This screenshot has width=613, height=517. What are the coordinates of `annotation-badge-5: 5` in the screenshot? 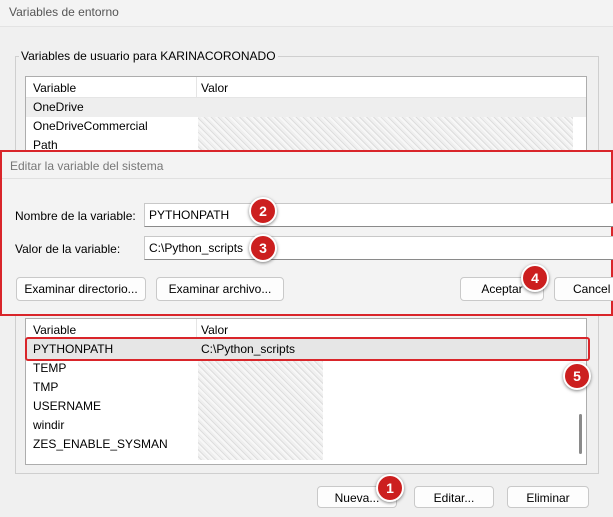 It's located at (577, 376).